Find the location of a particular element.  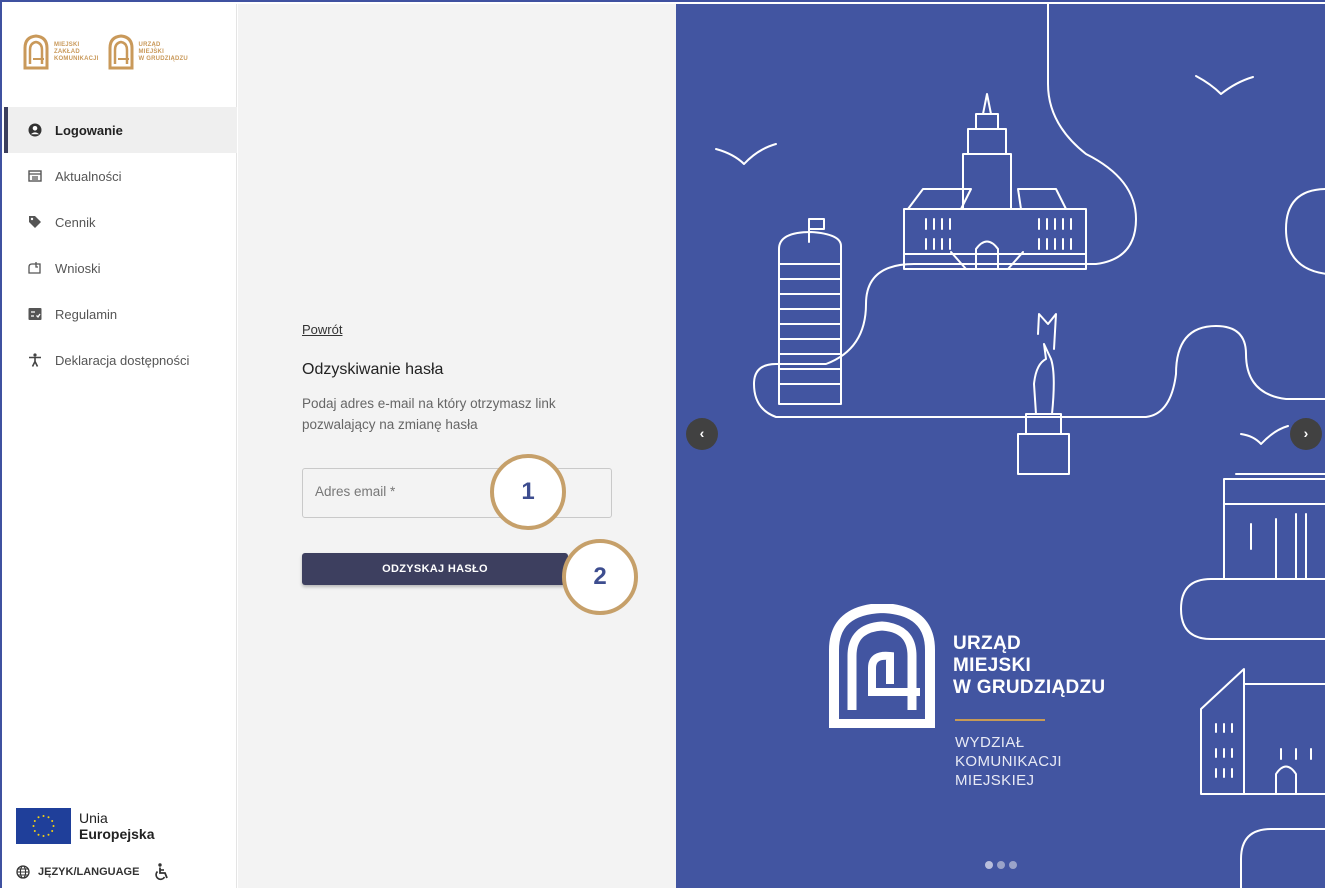

eu-flag-icon is located at coordinates (43, 826).